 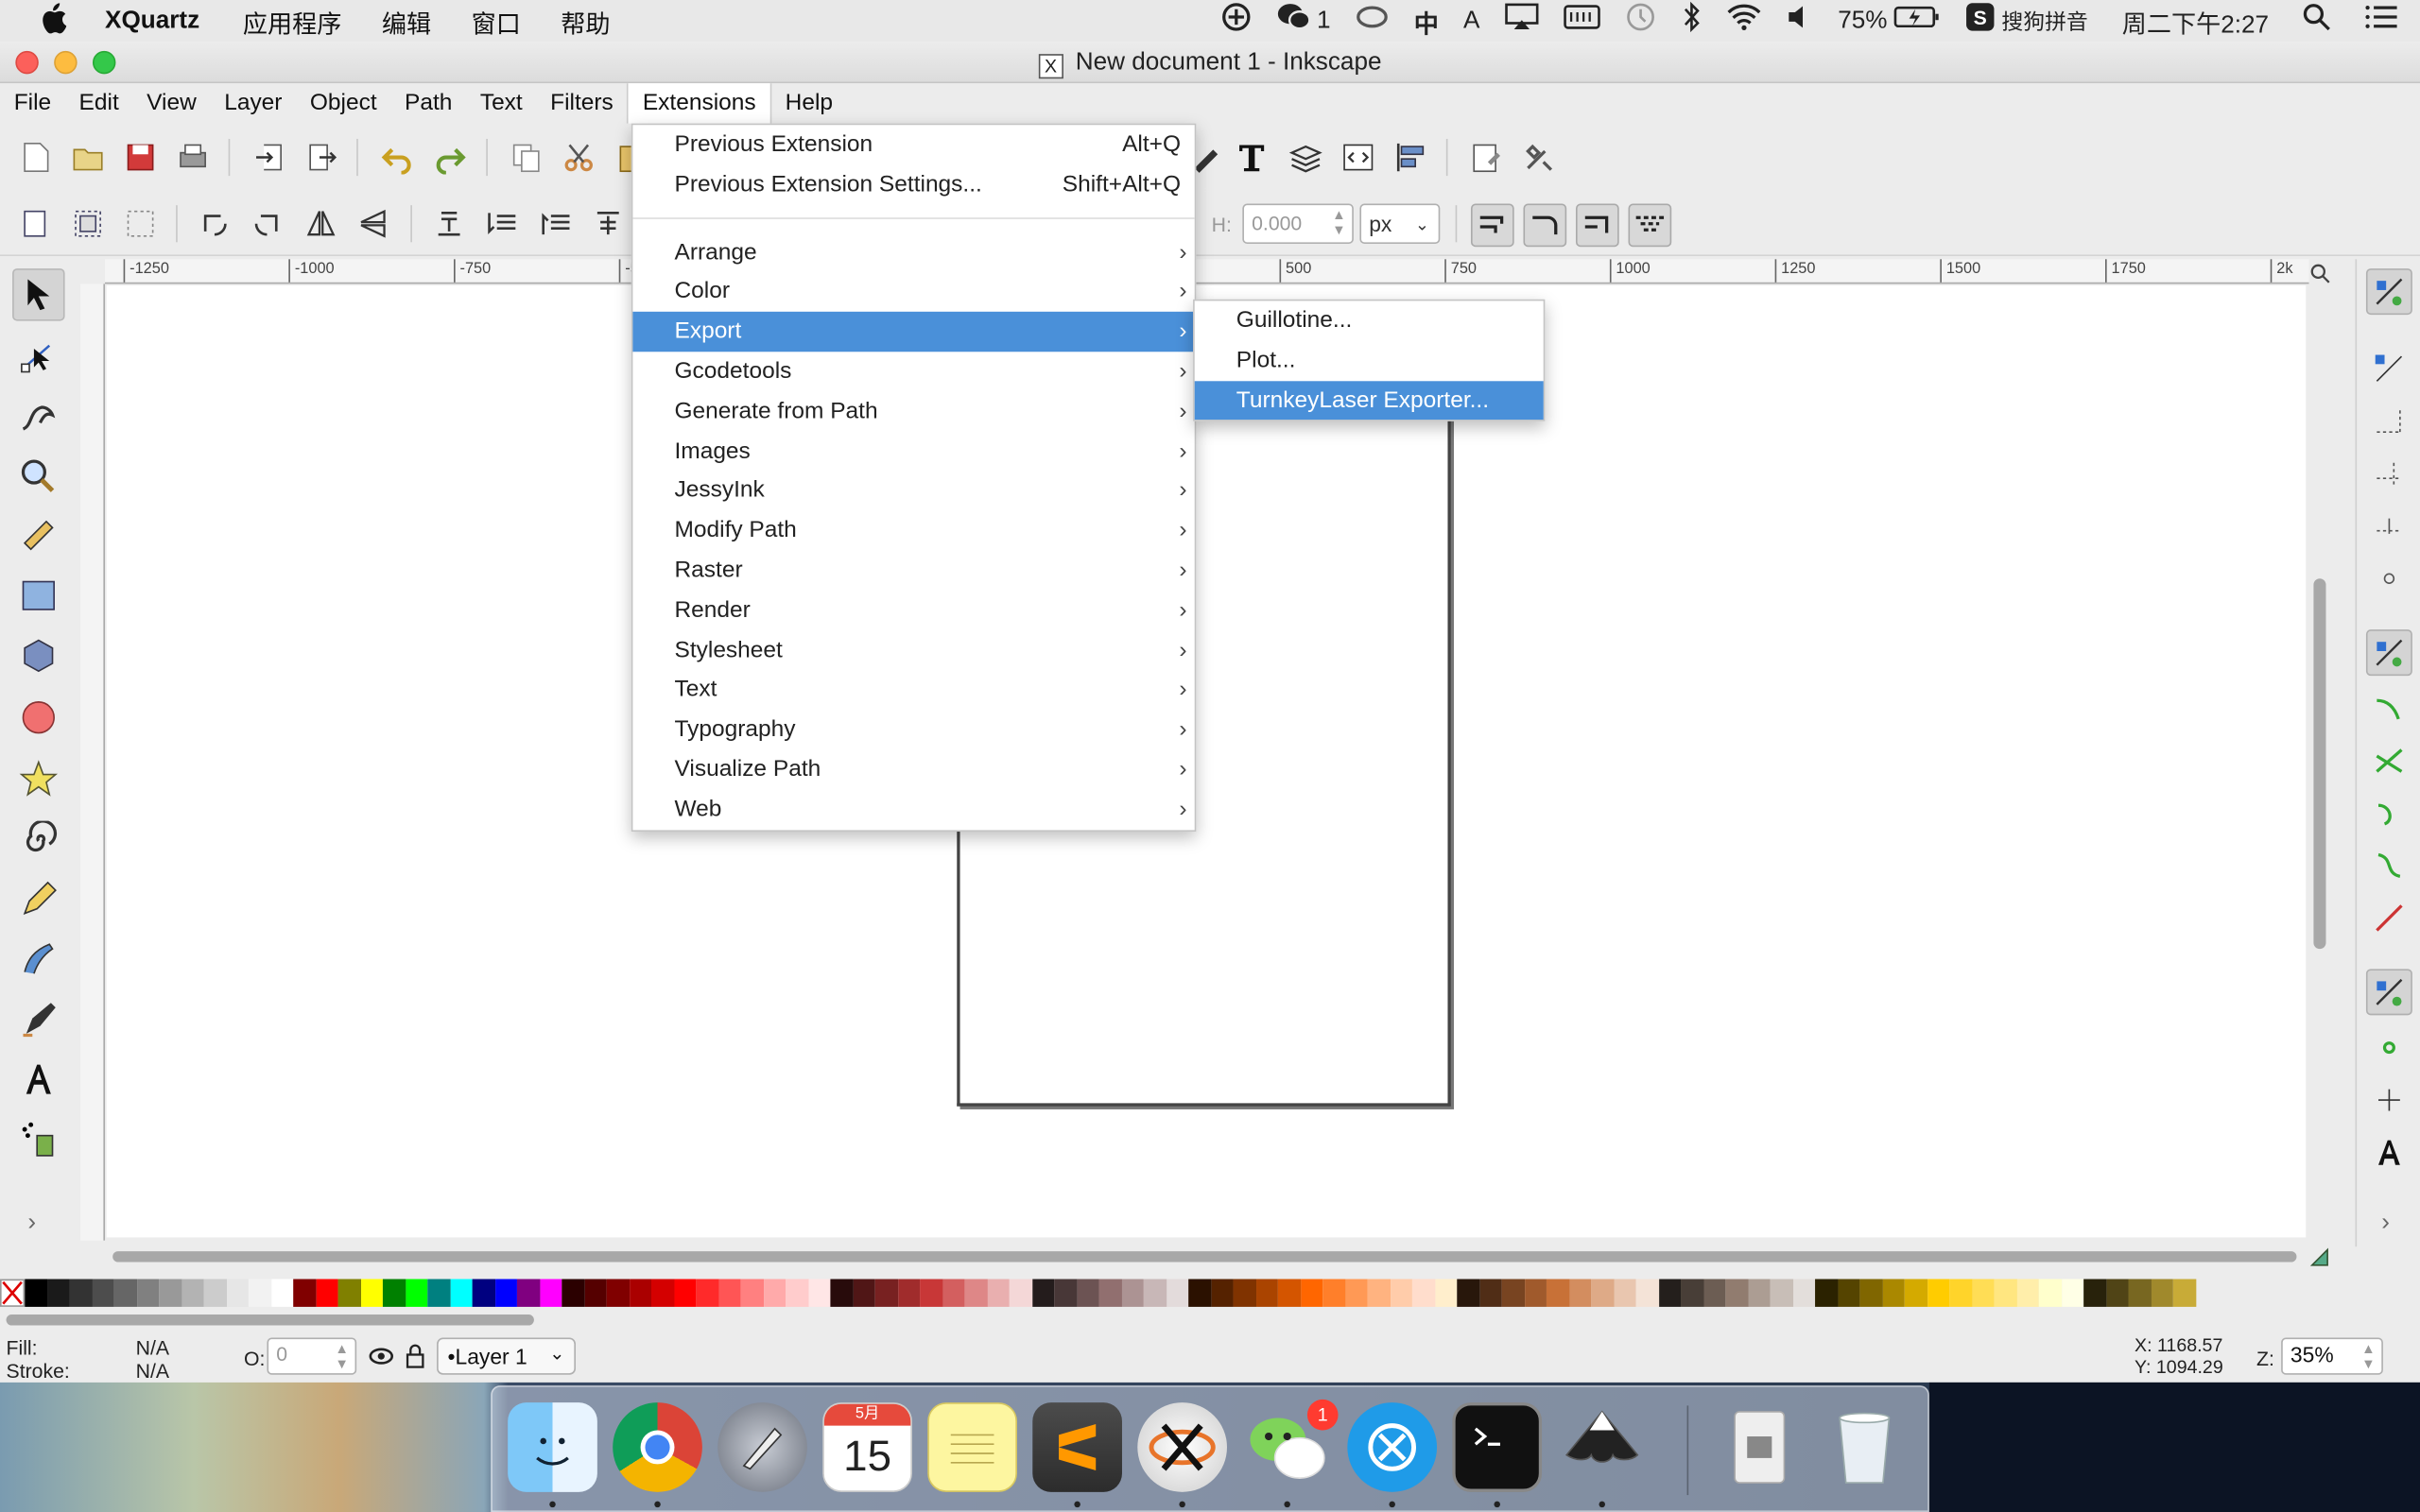 What do you see at coordinates (608, 224) in the screenshot?
I see `raise-to-top-icon` at bounding box center [608, 224].